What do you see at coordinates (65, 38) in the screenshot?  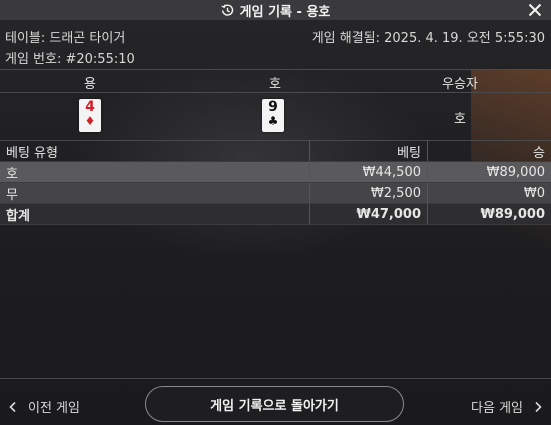 I see `table-name: 테이블: 드래곤 타이거` at bounding box center [65, 38].